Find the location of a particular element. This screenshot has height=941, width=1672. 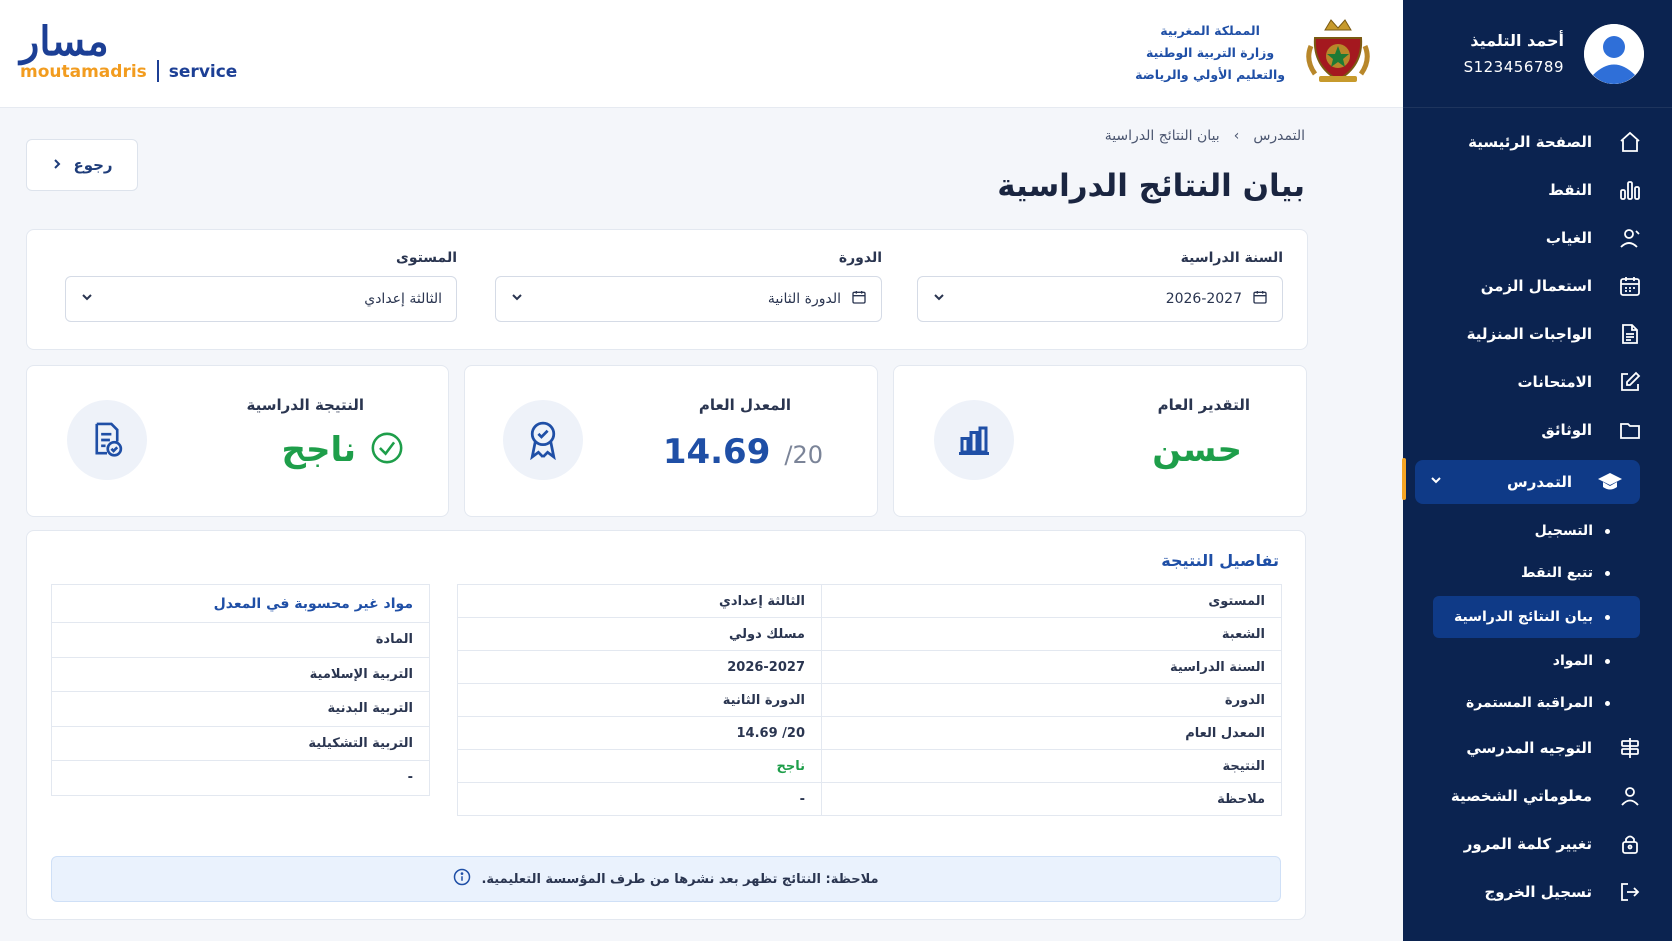

sidebar-item-home: الصفحة الرئيسية is located at coordinates (1537, 142).